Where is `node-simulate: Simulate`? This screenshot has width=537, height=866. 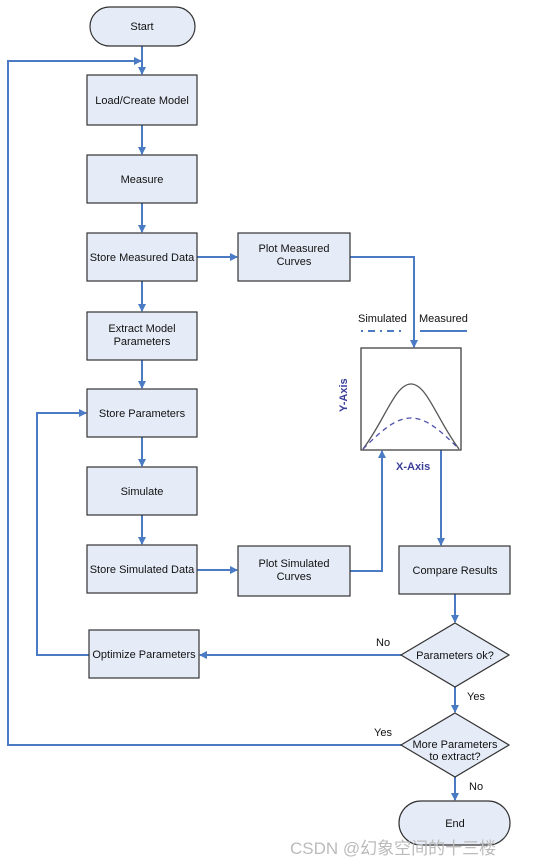 node-simulate: Simulate is located at coordinates (142, 491).